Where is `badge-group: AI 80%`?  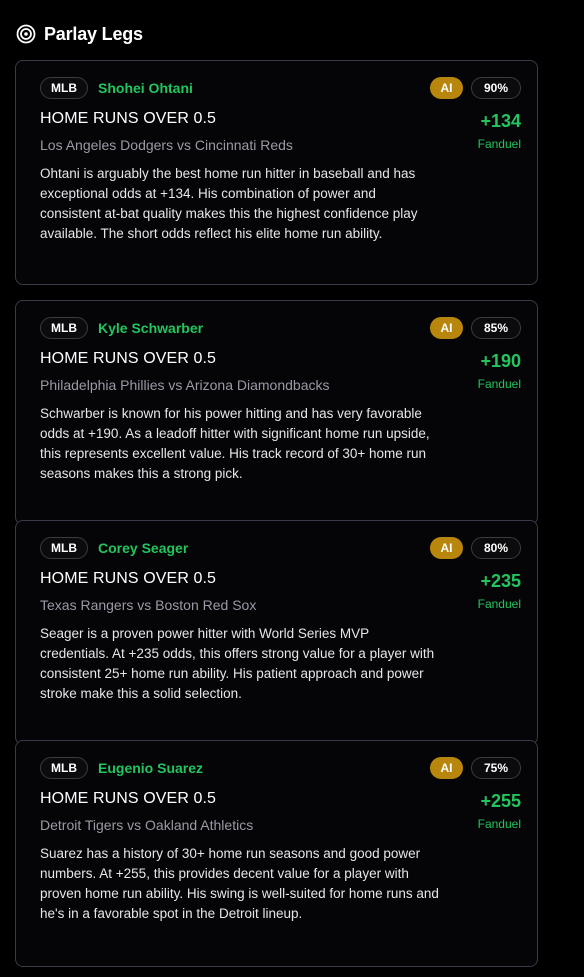
badge-group: AI 80% is located at coordinates (475, 548).